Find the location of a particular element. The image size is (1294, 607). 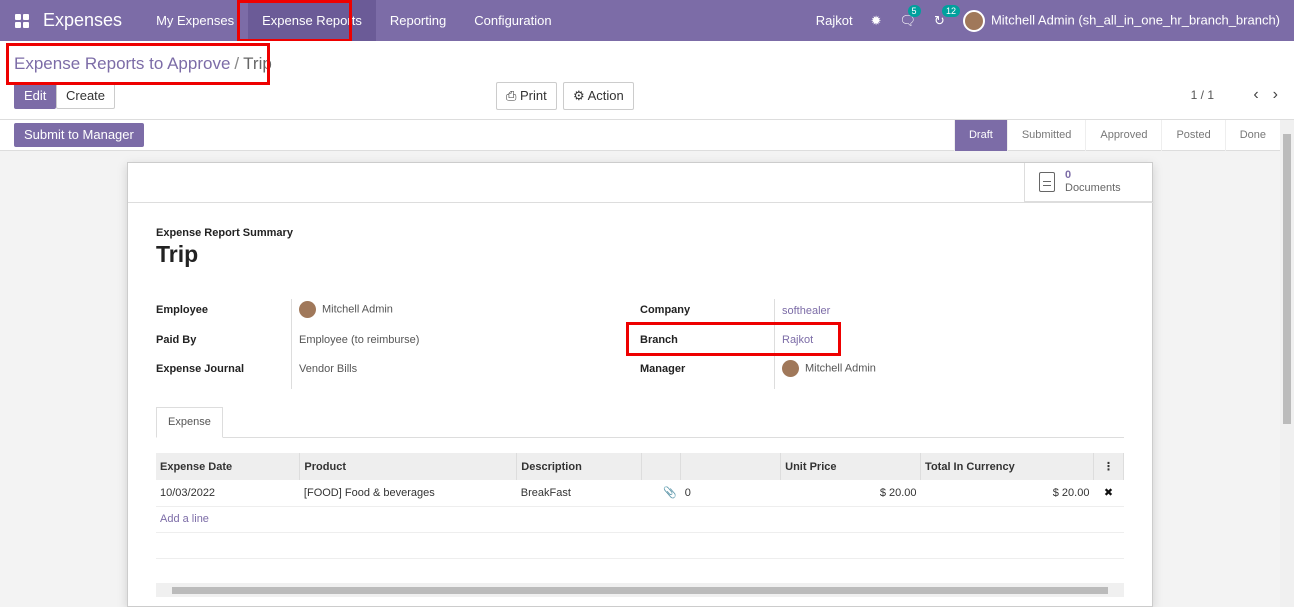

menu-my-expenses: My Expenses is located at coordinates (195, 20).